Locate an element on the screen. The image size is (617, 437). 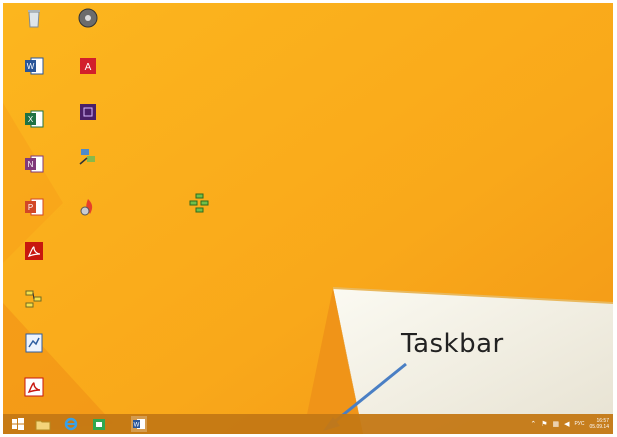
burn-disc-icon is located at coordinates (86, 207).